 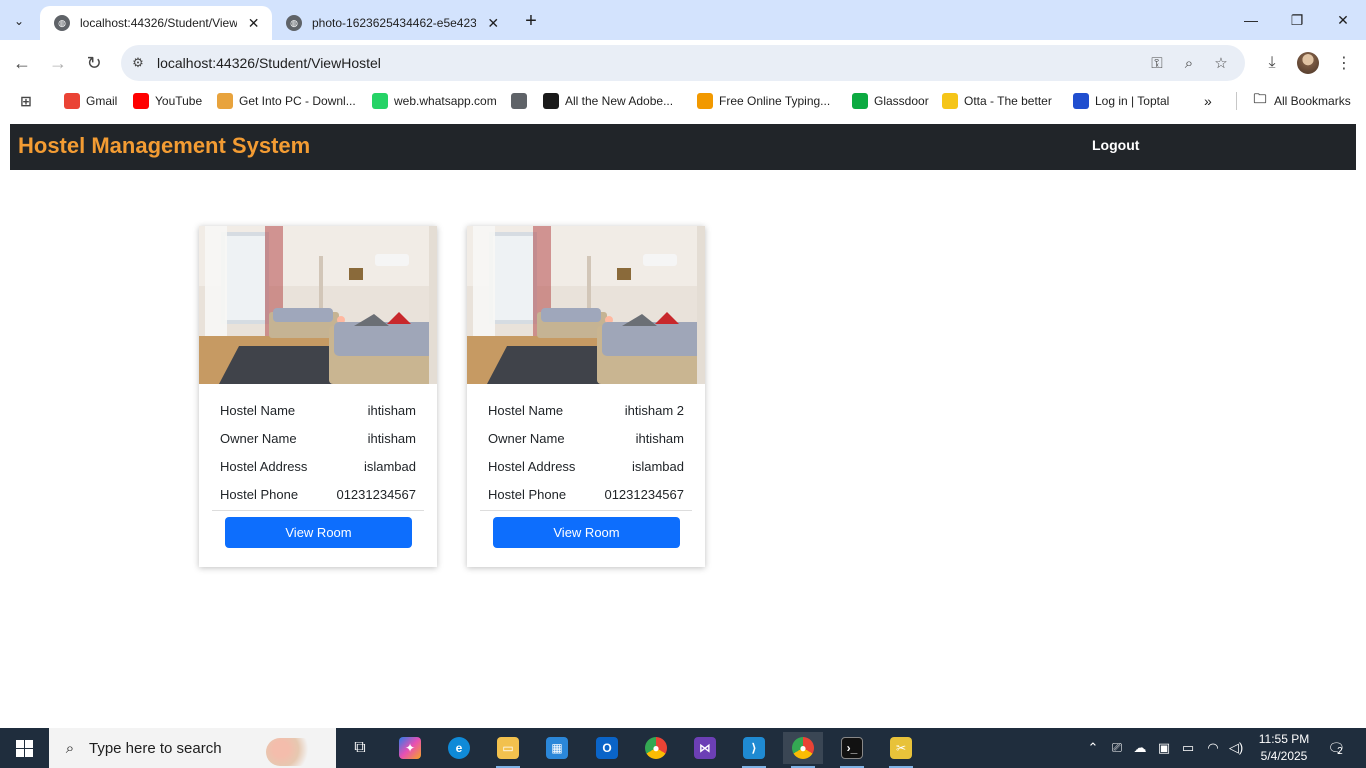 What do you see at coordinates (1115, 145) in the screenshot?
I see `logout-link: Logout` at bounding box center [1115, 145].